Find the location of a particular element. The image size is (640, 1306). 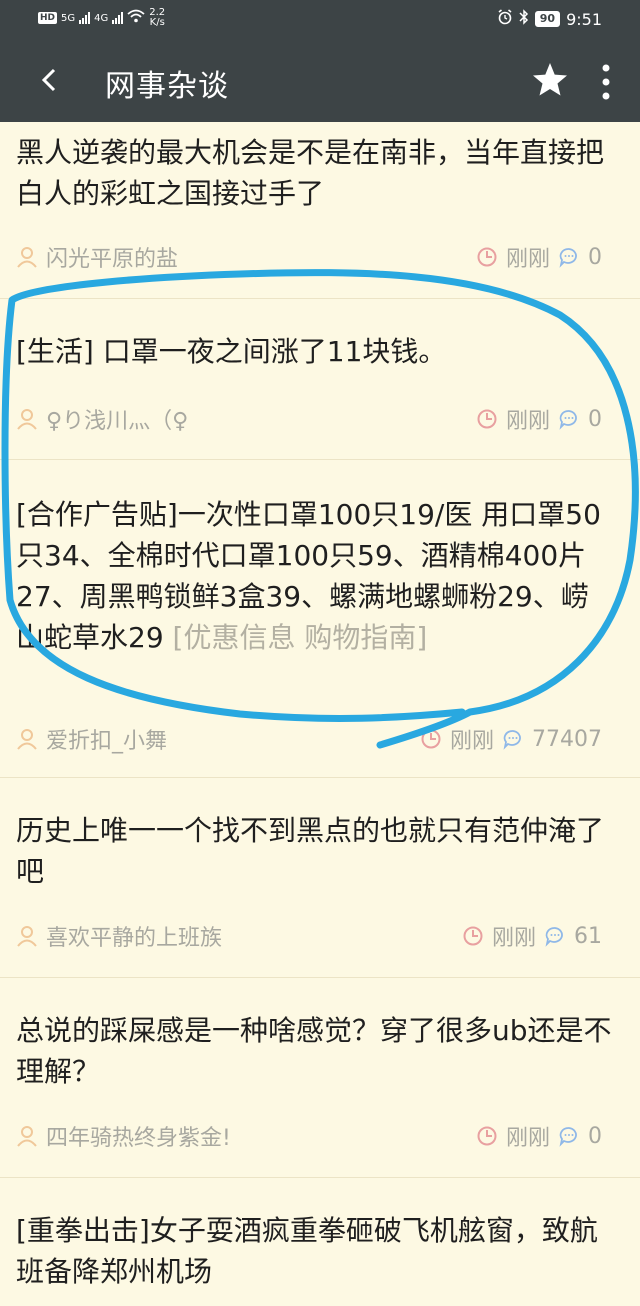

post-stats: 刚刚 77407 is located at coordinates (511, 739).